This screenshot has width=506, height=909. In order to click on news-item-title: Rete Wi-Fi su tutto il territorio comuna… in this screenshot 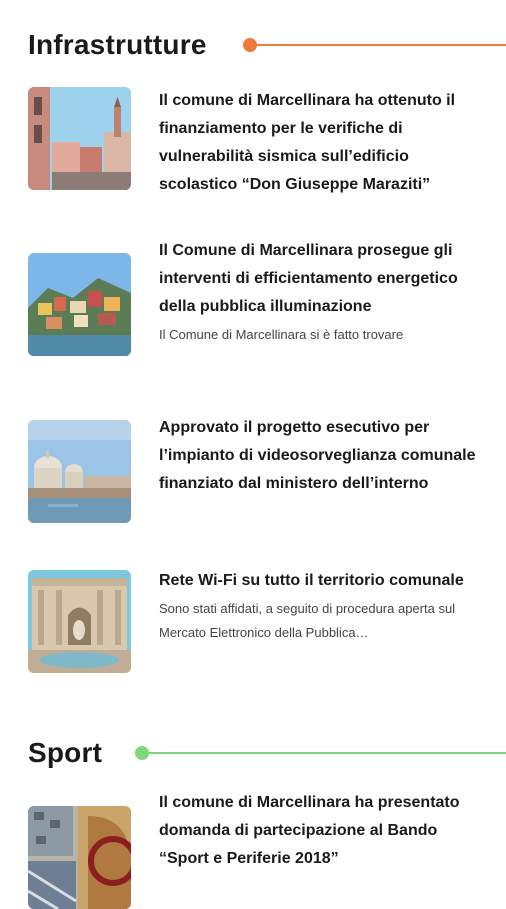, I will do `click(323, 581)`.